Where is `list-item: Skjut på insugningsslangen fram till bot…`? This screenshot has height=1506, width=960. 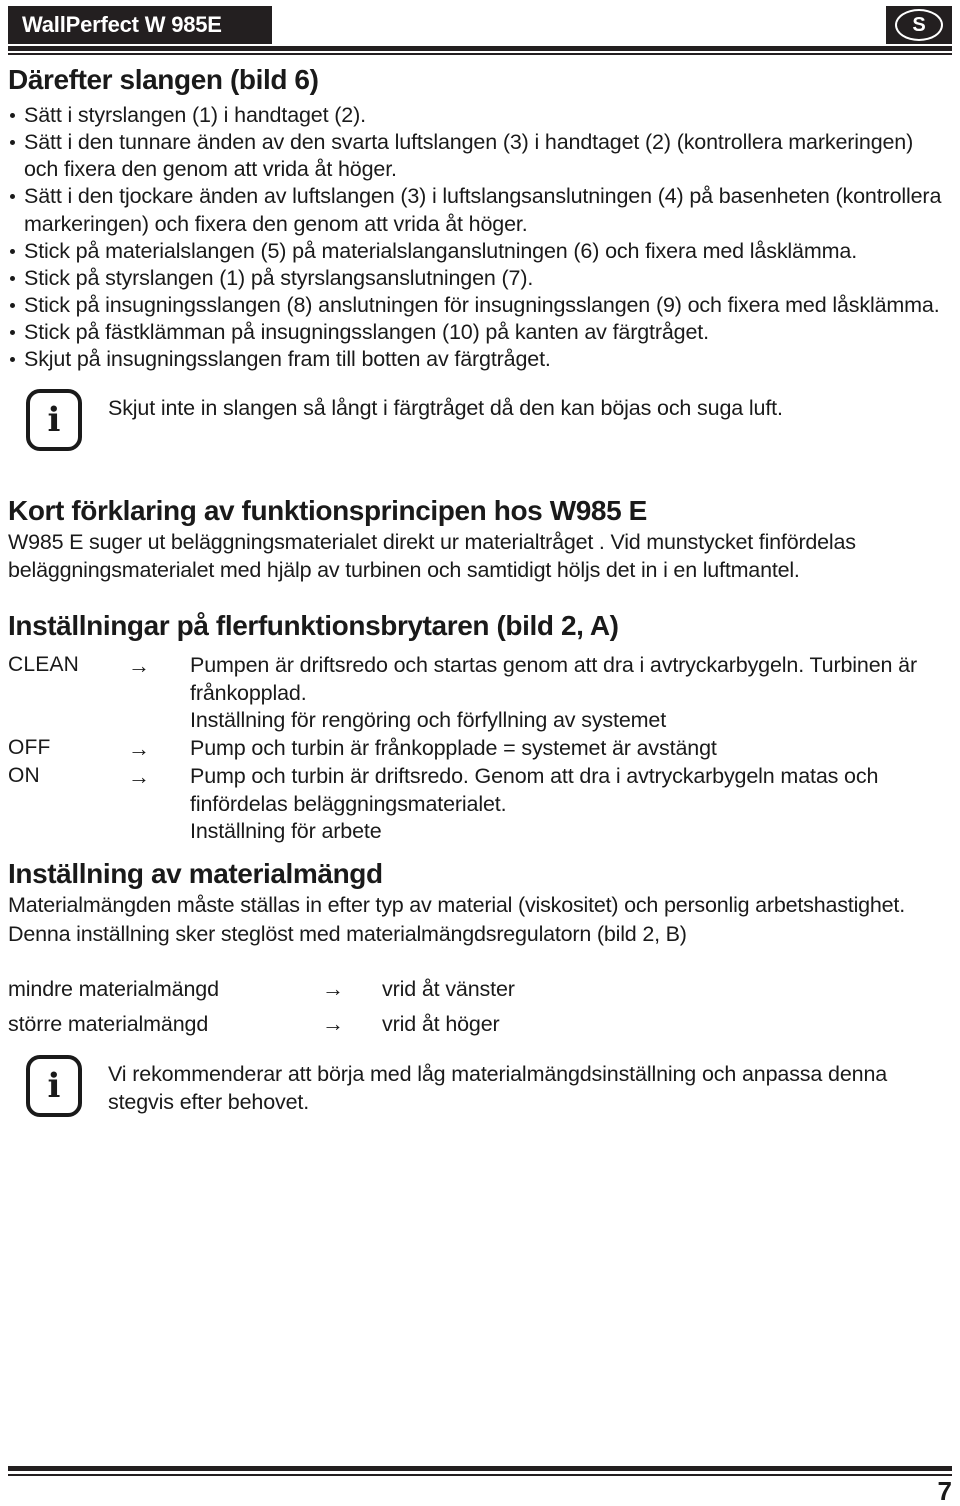
list-item: Skjut på insugningsslangen fram till bot… is located at coordinates (480, 359).